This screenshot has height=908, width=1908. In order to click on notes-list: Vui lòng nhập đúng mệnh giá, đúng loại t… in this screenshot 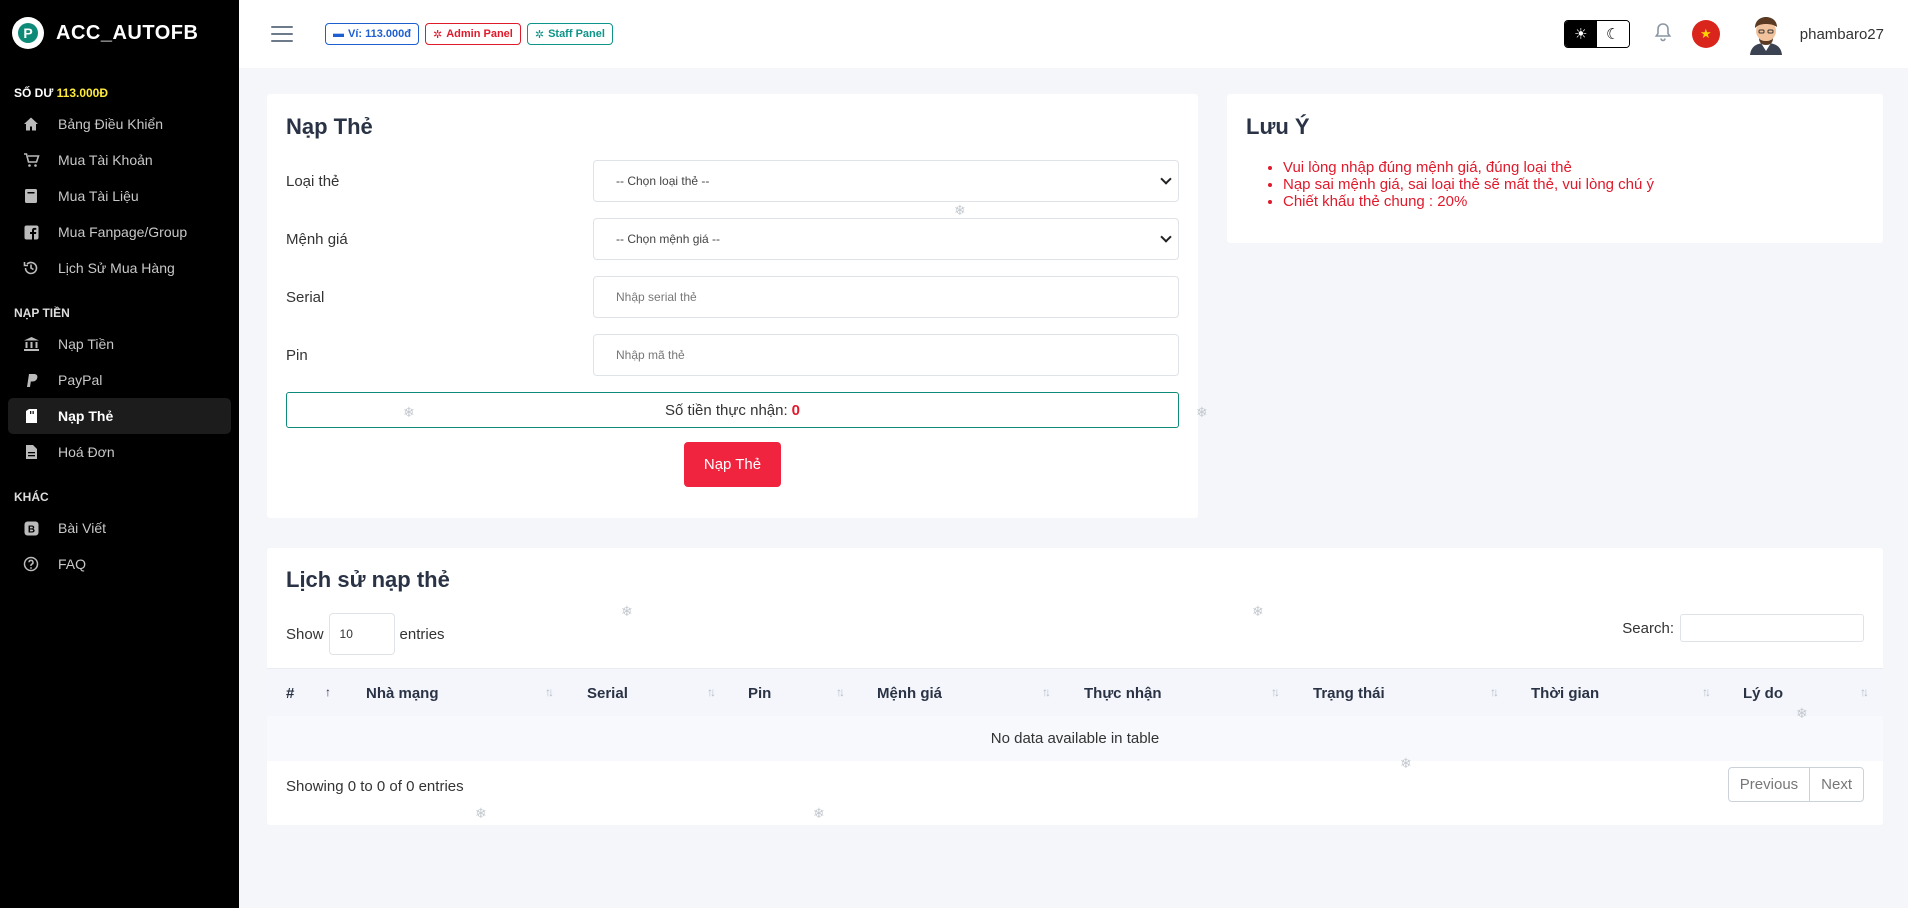, I will do `click(1468, 184)`.